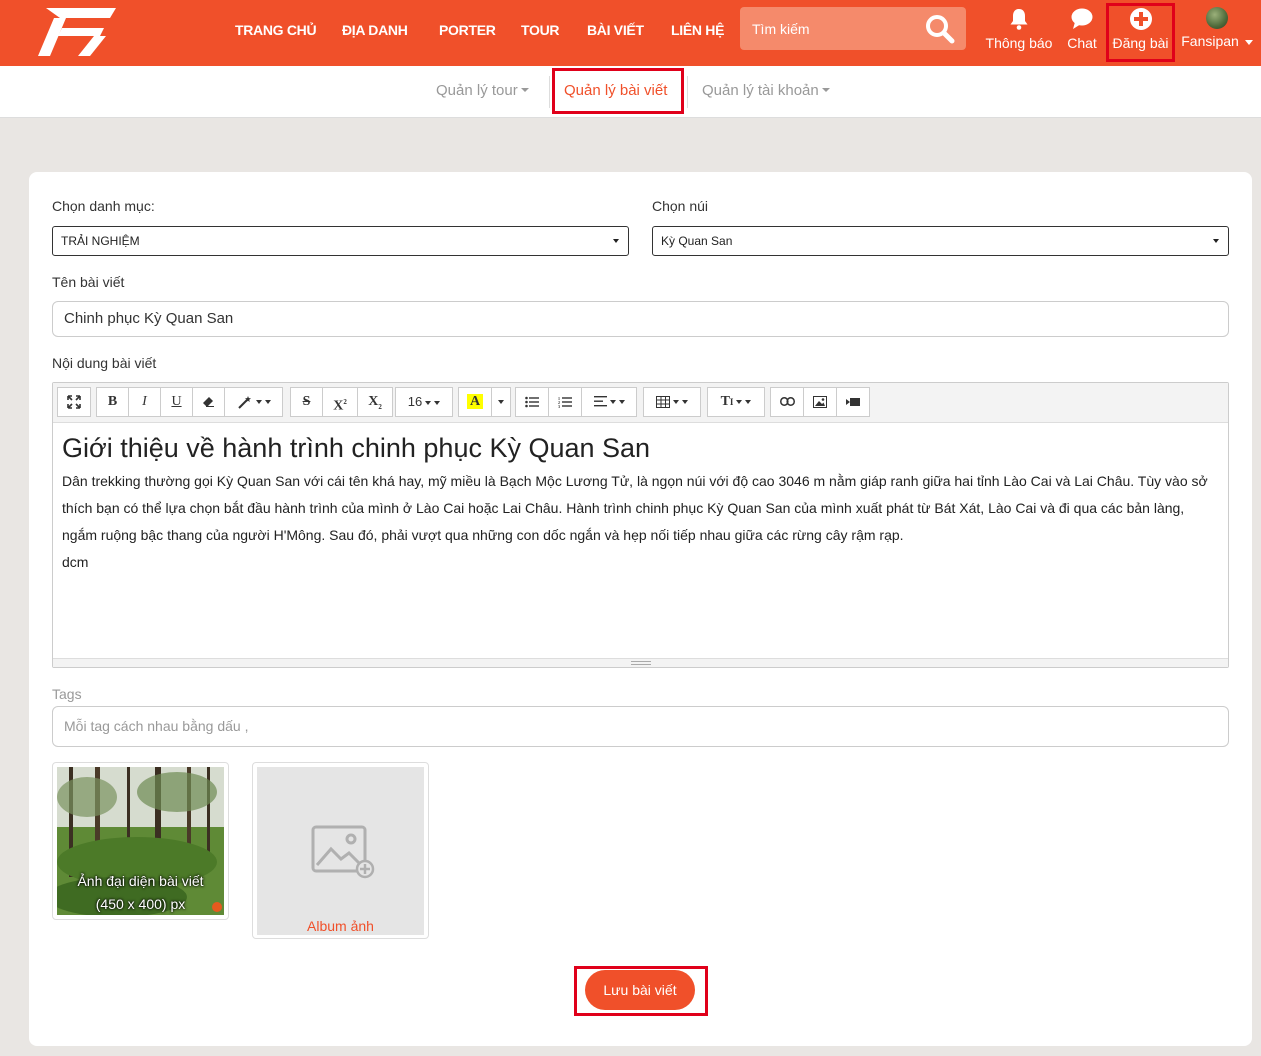 Image resolution: width=1261 pixels, height=1056 pixels. I want to click on highlight-a-icon: A, so click(475, 401).